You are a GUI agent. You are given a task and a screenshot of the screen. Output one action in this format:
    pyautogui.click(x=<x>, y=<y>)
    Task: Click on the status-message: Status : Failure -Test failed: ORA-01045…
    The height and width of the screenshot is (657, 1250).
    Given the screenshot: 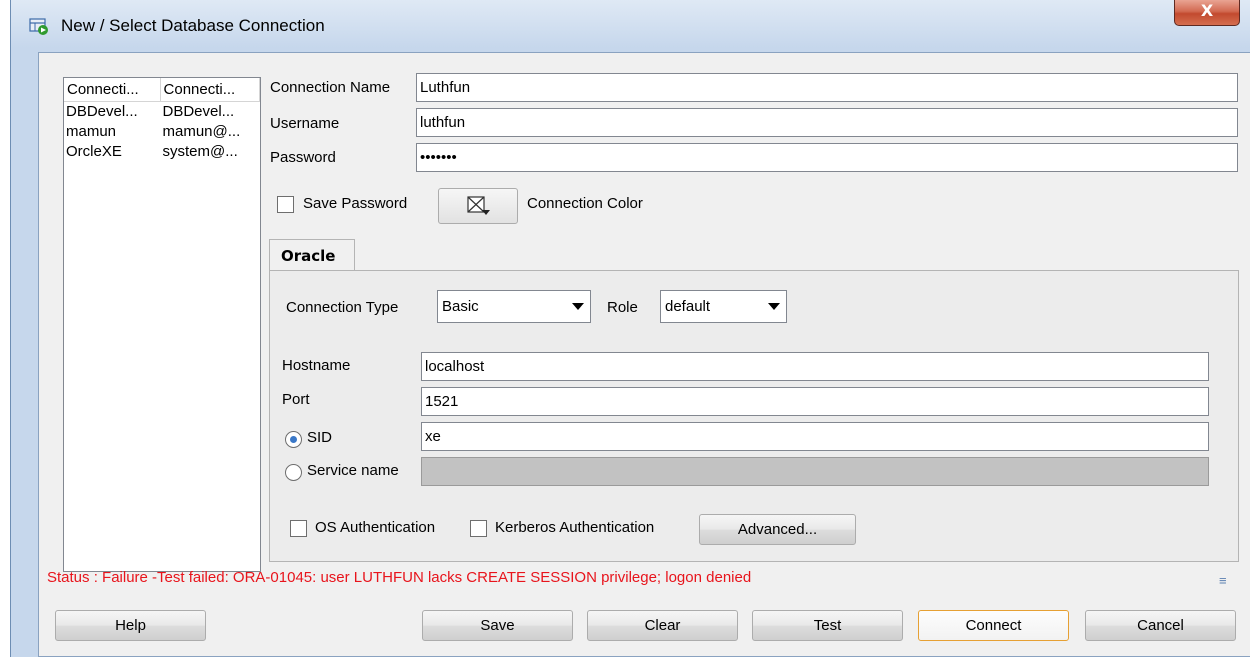 What is the action you would take?
    pyautogui.click(x=399, y=577)
    